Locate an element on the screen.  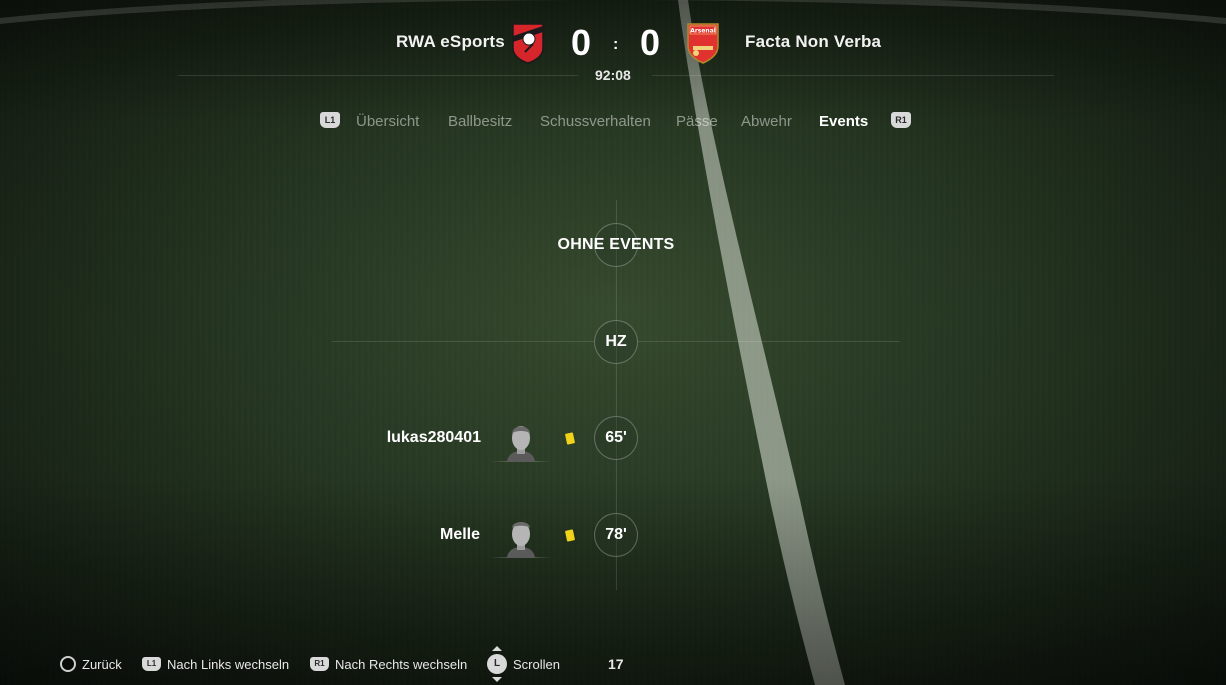
match-clock: 92:08 is located at coordinates (613, 75).